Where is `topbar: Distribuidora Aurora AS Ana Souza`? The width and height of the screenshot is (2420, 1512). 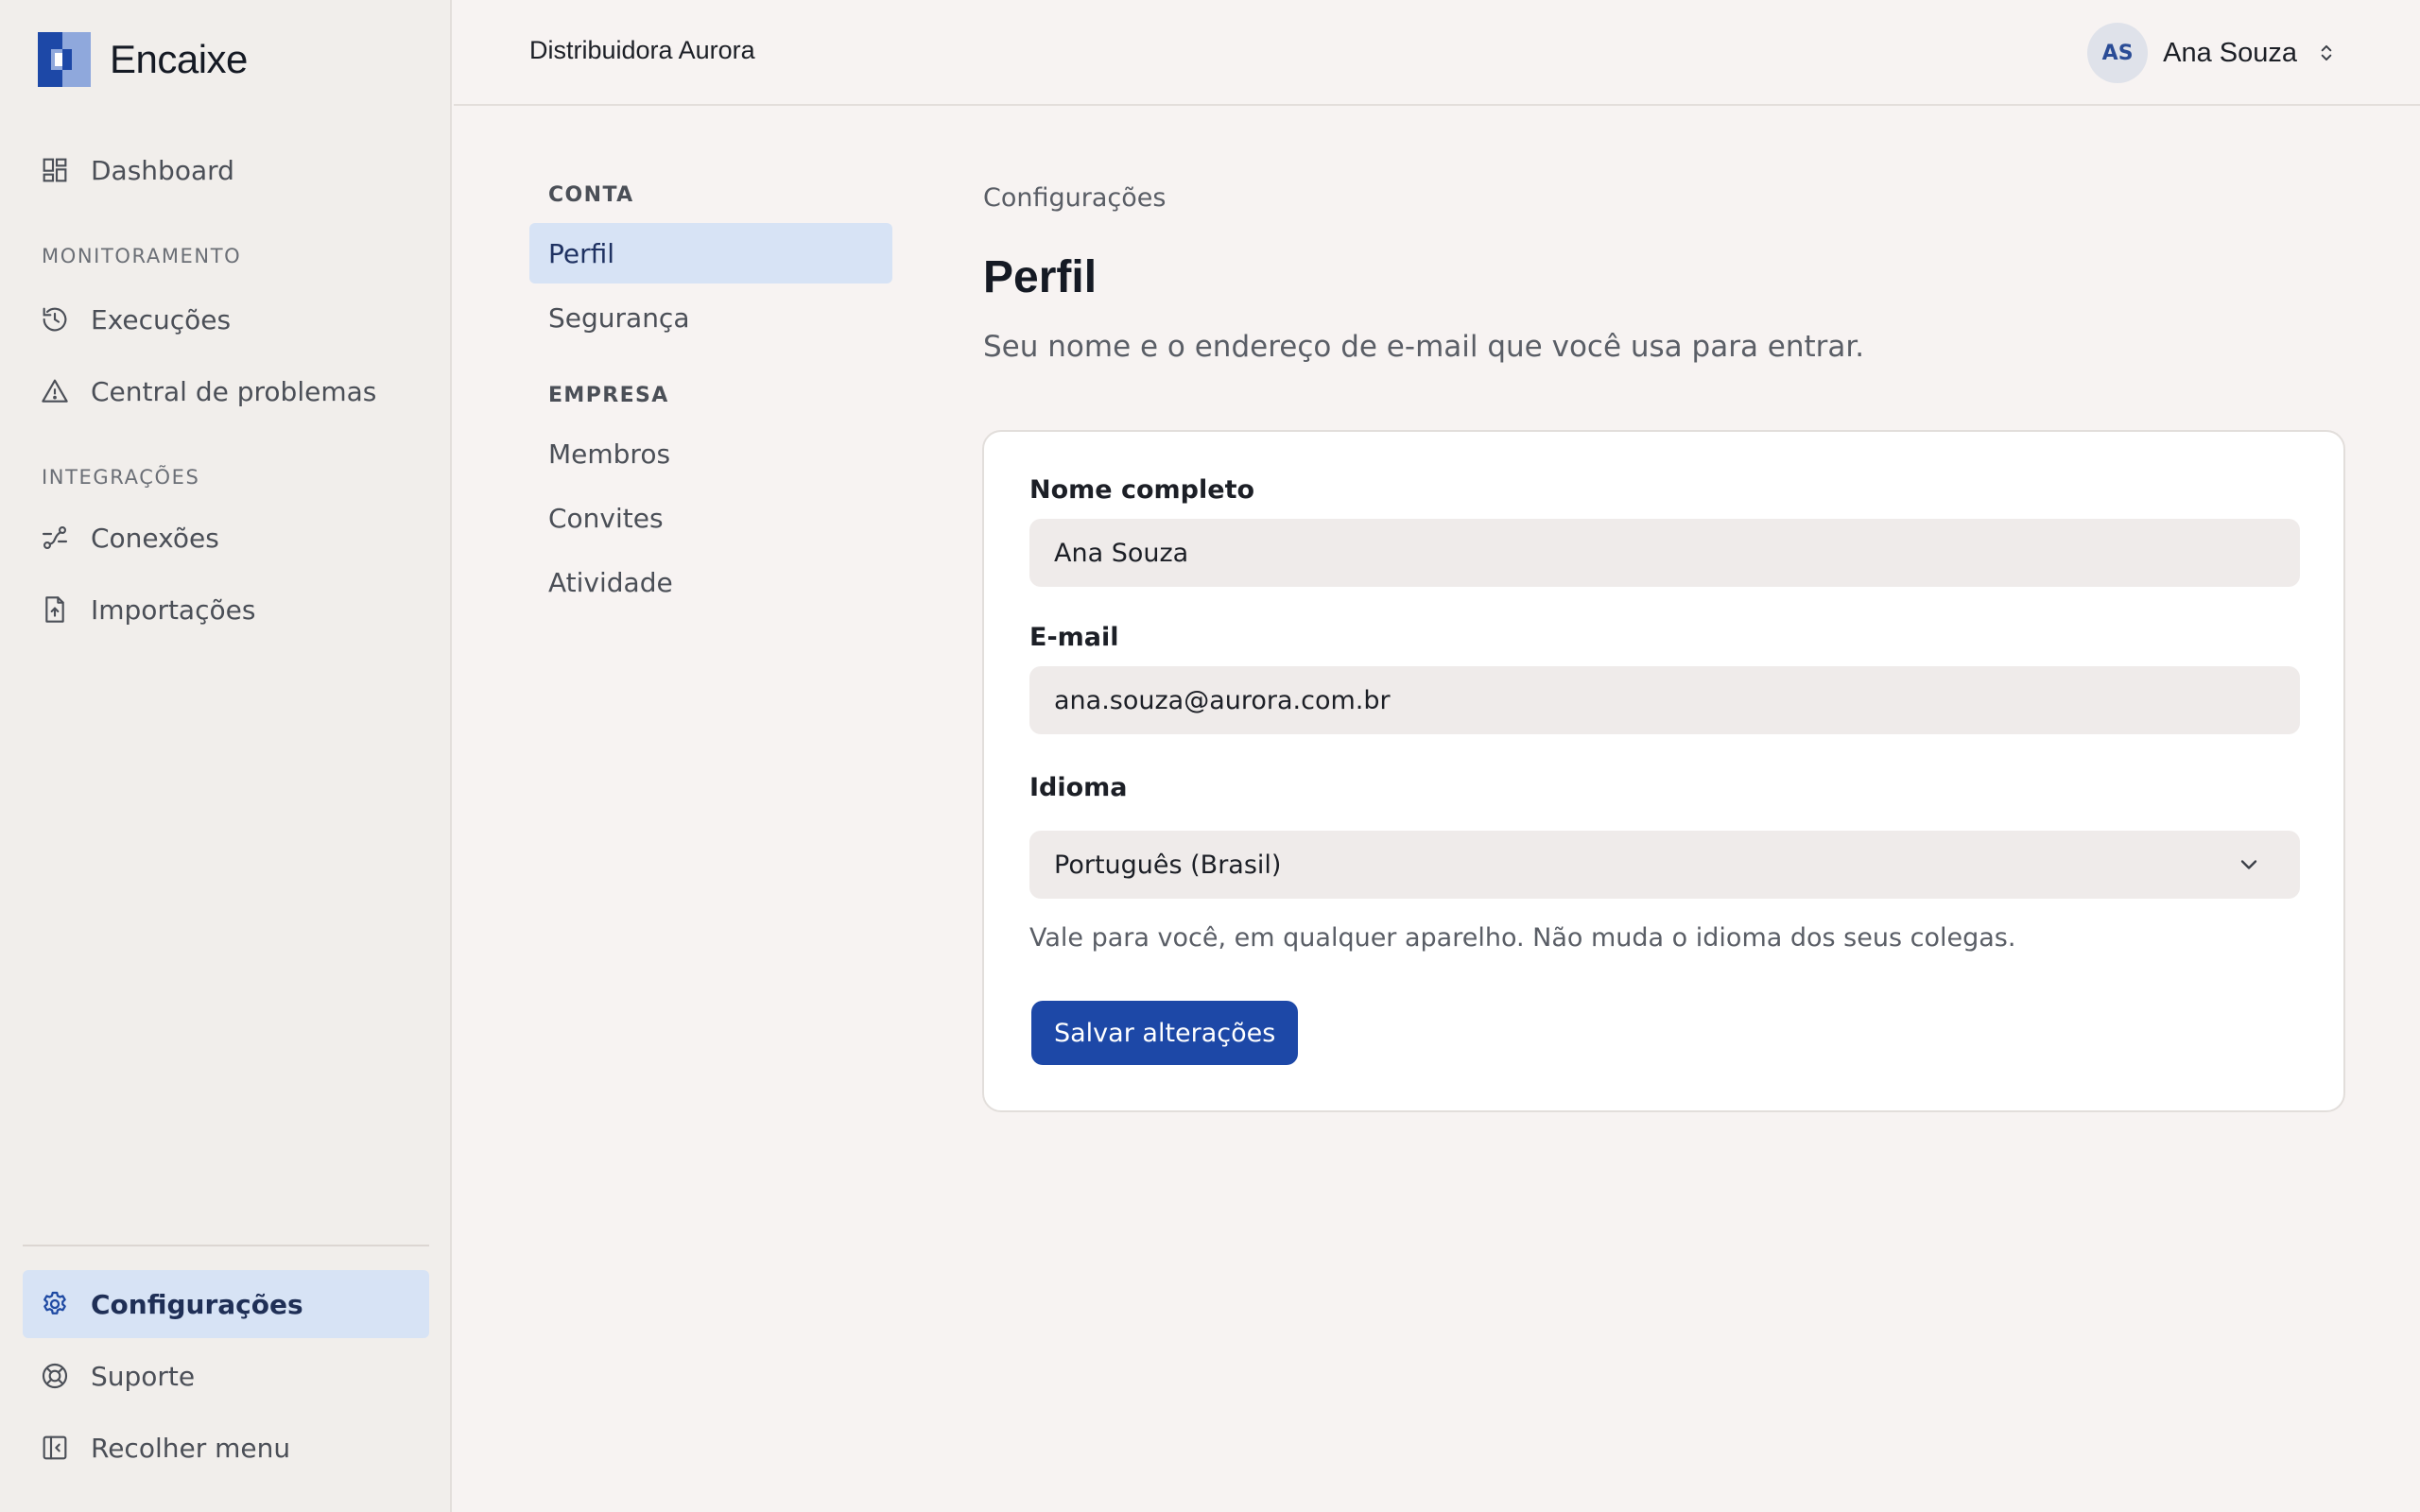
topbar: Distribuidora Aurora AS Ana Souza is located at coordinates (1437, 53).